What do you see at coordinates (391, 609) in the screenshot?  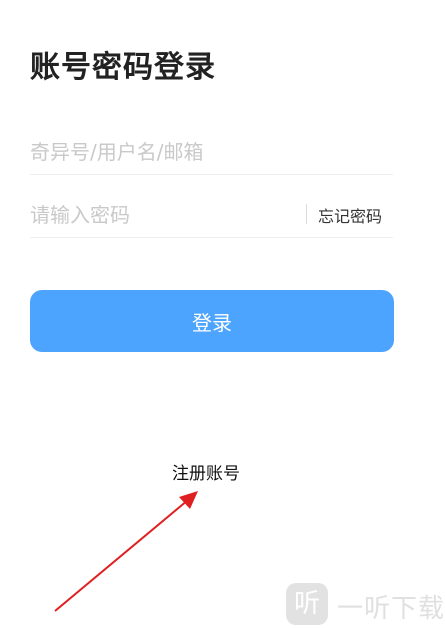 I see `watermark-text: 一听下载` at bounding box center [391, 609].